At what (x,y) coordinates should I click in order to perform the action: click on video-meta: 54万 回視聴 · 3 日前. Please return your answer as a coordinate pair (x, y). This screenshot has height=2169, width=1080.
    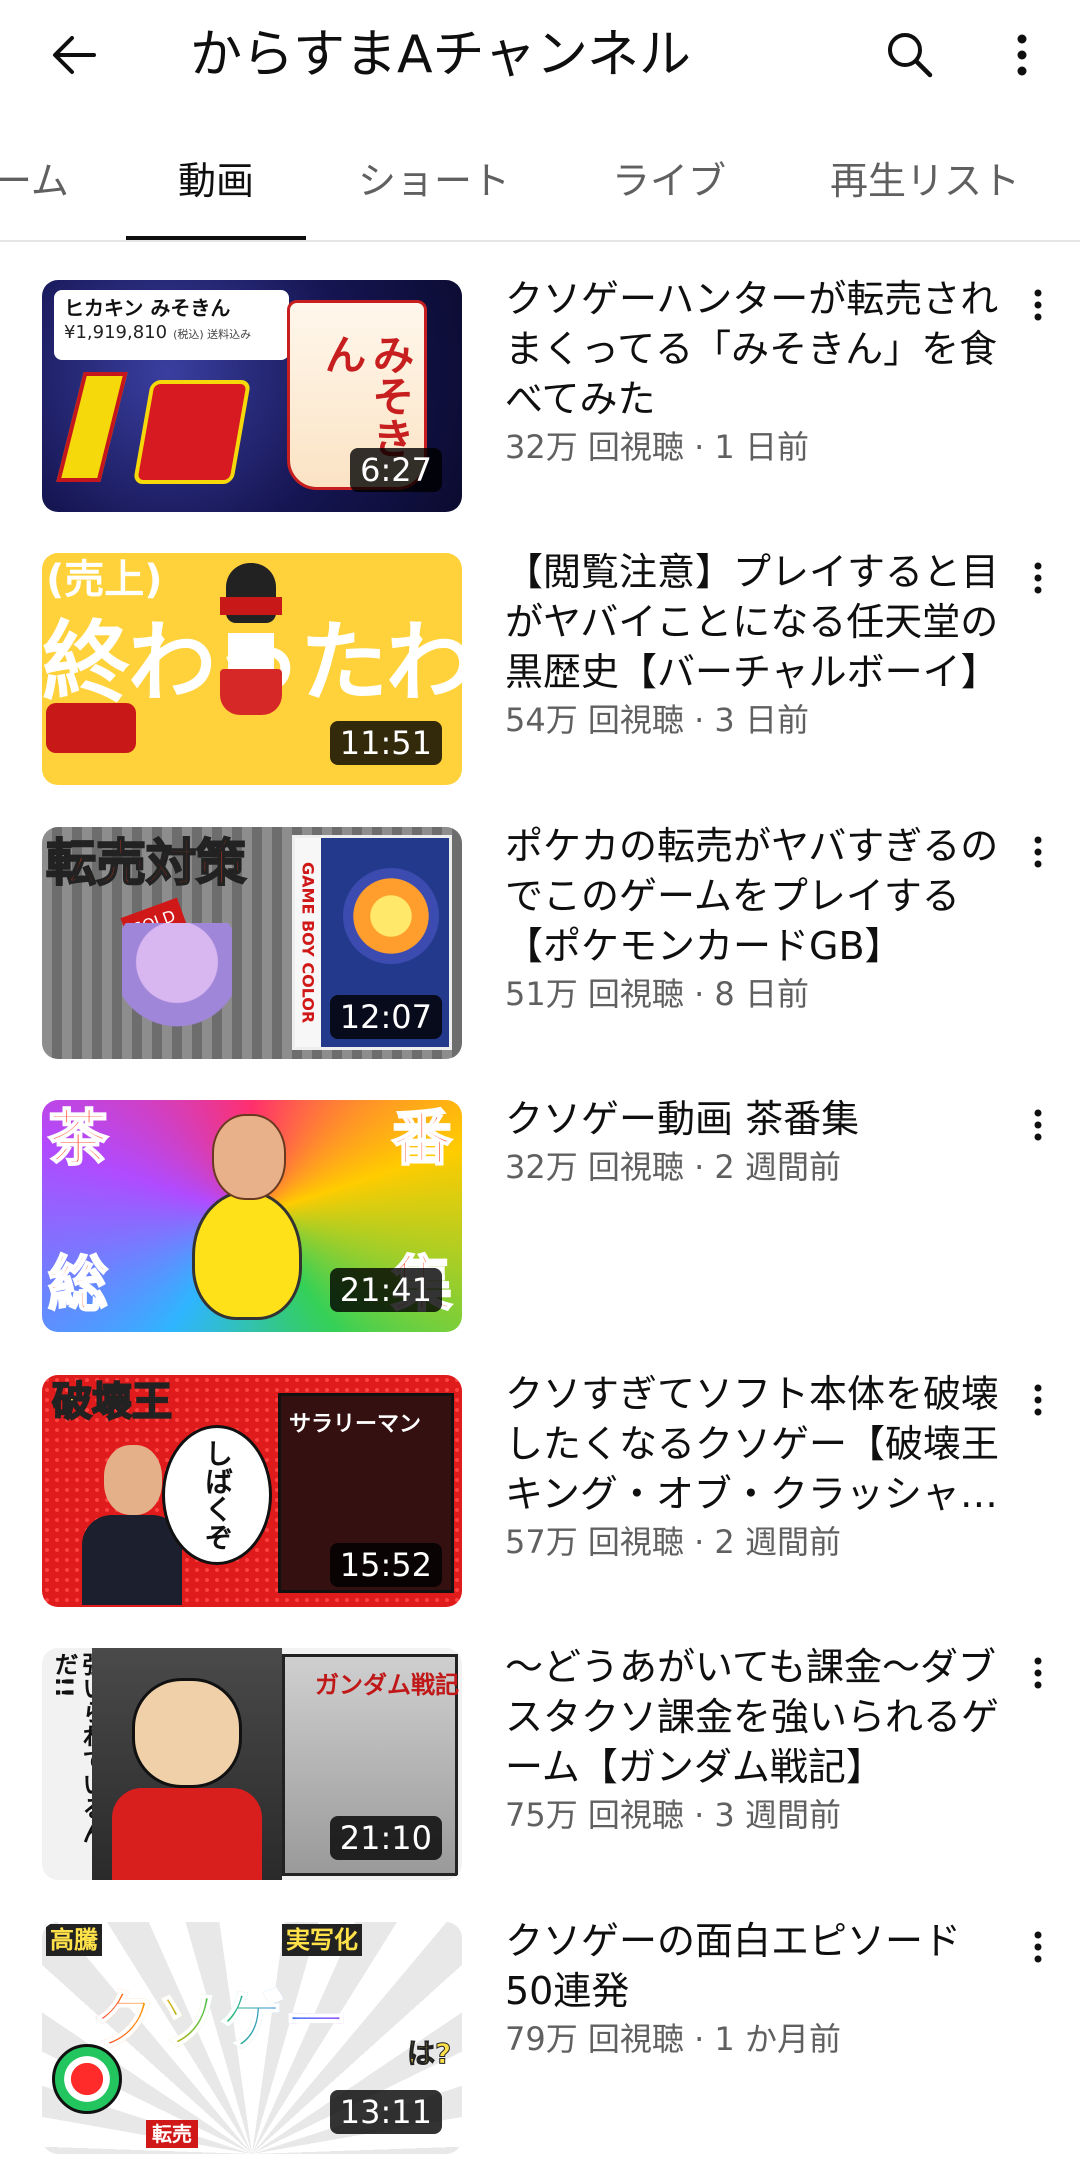
    Looking at the image, I should click on (657, 720).